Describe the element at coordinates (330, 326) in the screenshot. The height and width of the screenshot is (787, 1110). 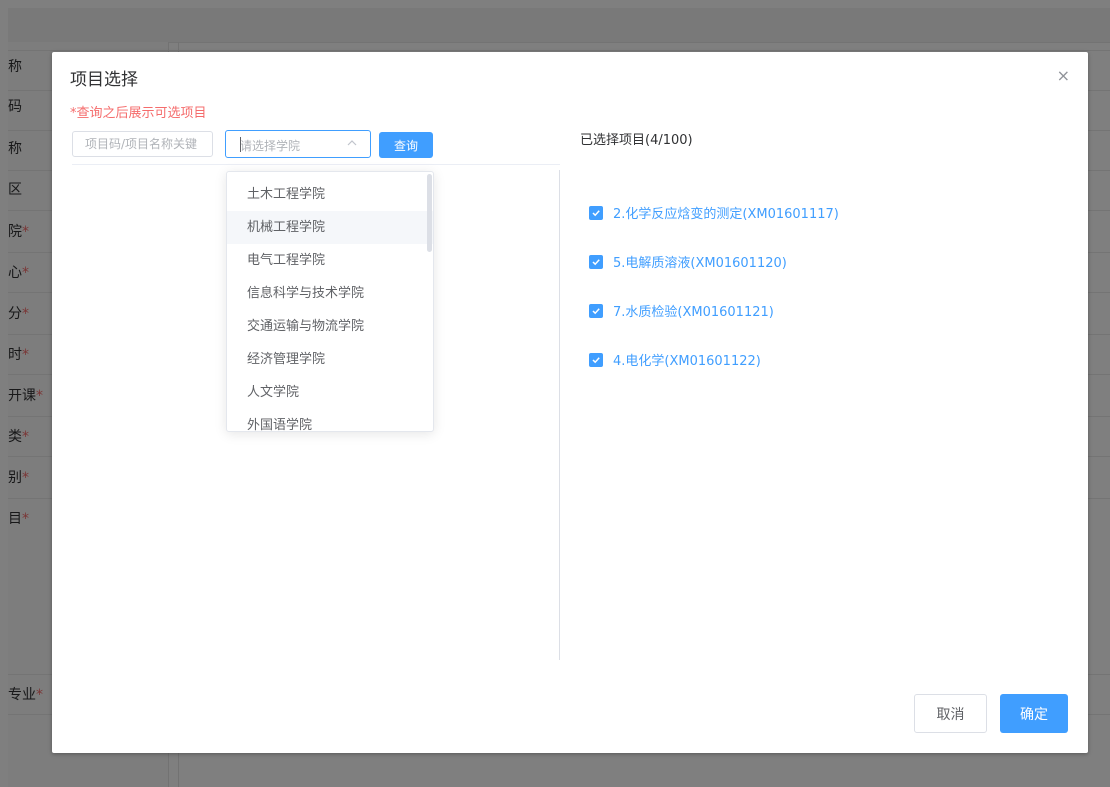
I see `college-option: 交通运输与物流学院` at that location.